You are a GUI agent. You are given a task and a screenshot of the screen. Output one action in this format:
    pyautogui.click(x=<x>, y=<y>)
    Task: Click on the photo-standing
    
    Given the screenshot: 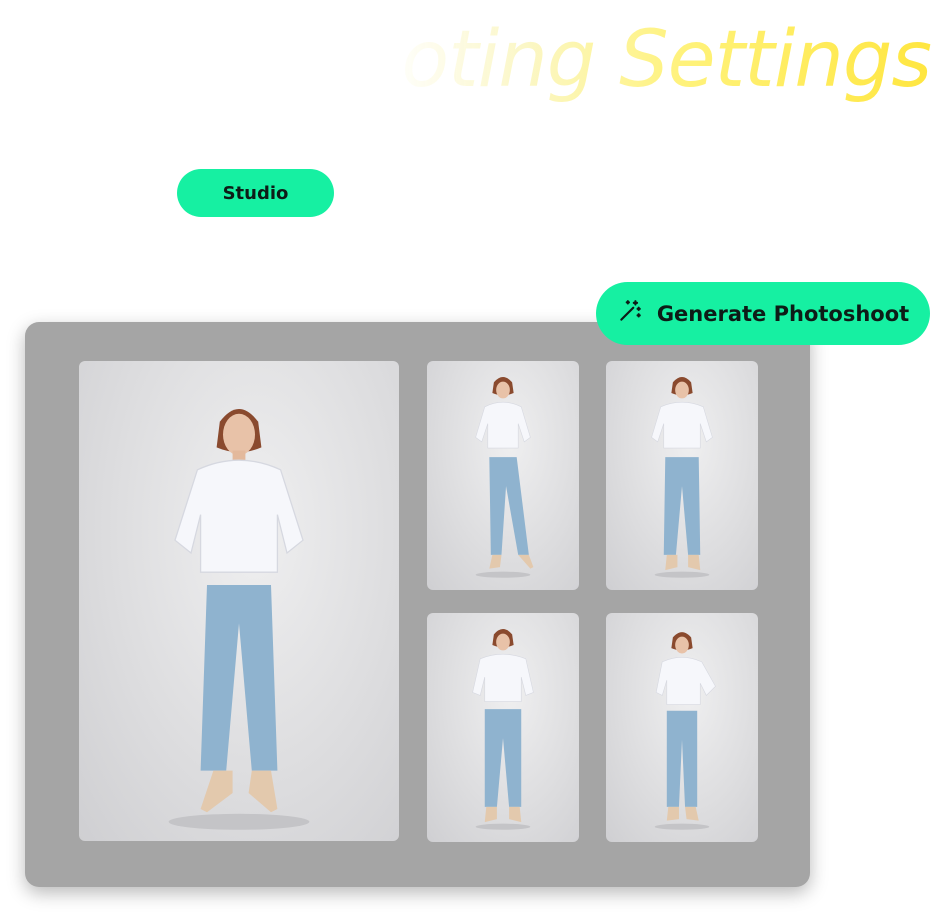 What is the action you would take?
    pyautogui.click(x=682, y=475)
    